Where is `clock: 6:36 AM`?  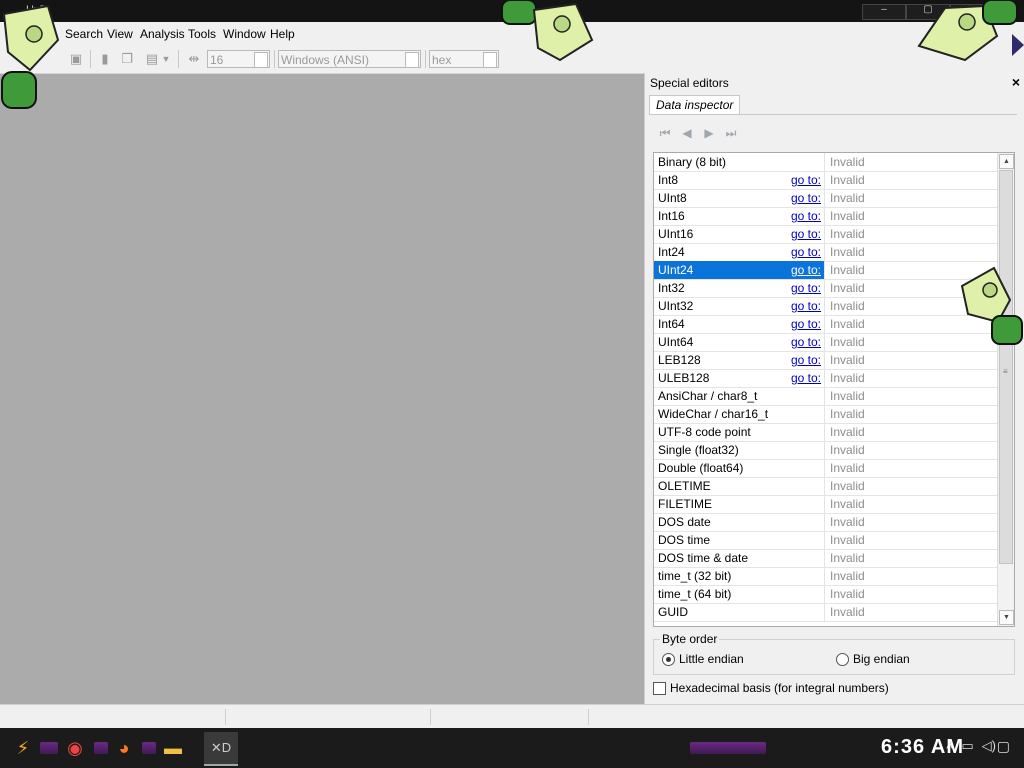
clock: 6:36 AM is located at coordinates (922, 747).